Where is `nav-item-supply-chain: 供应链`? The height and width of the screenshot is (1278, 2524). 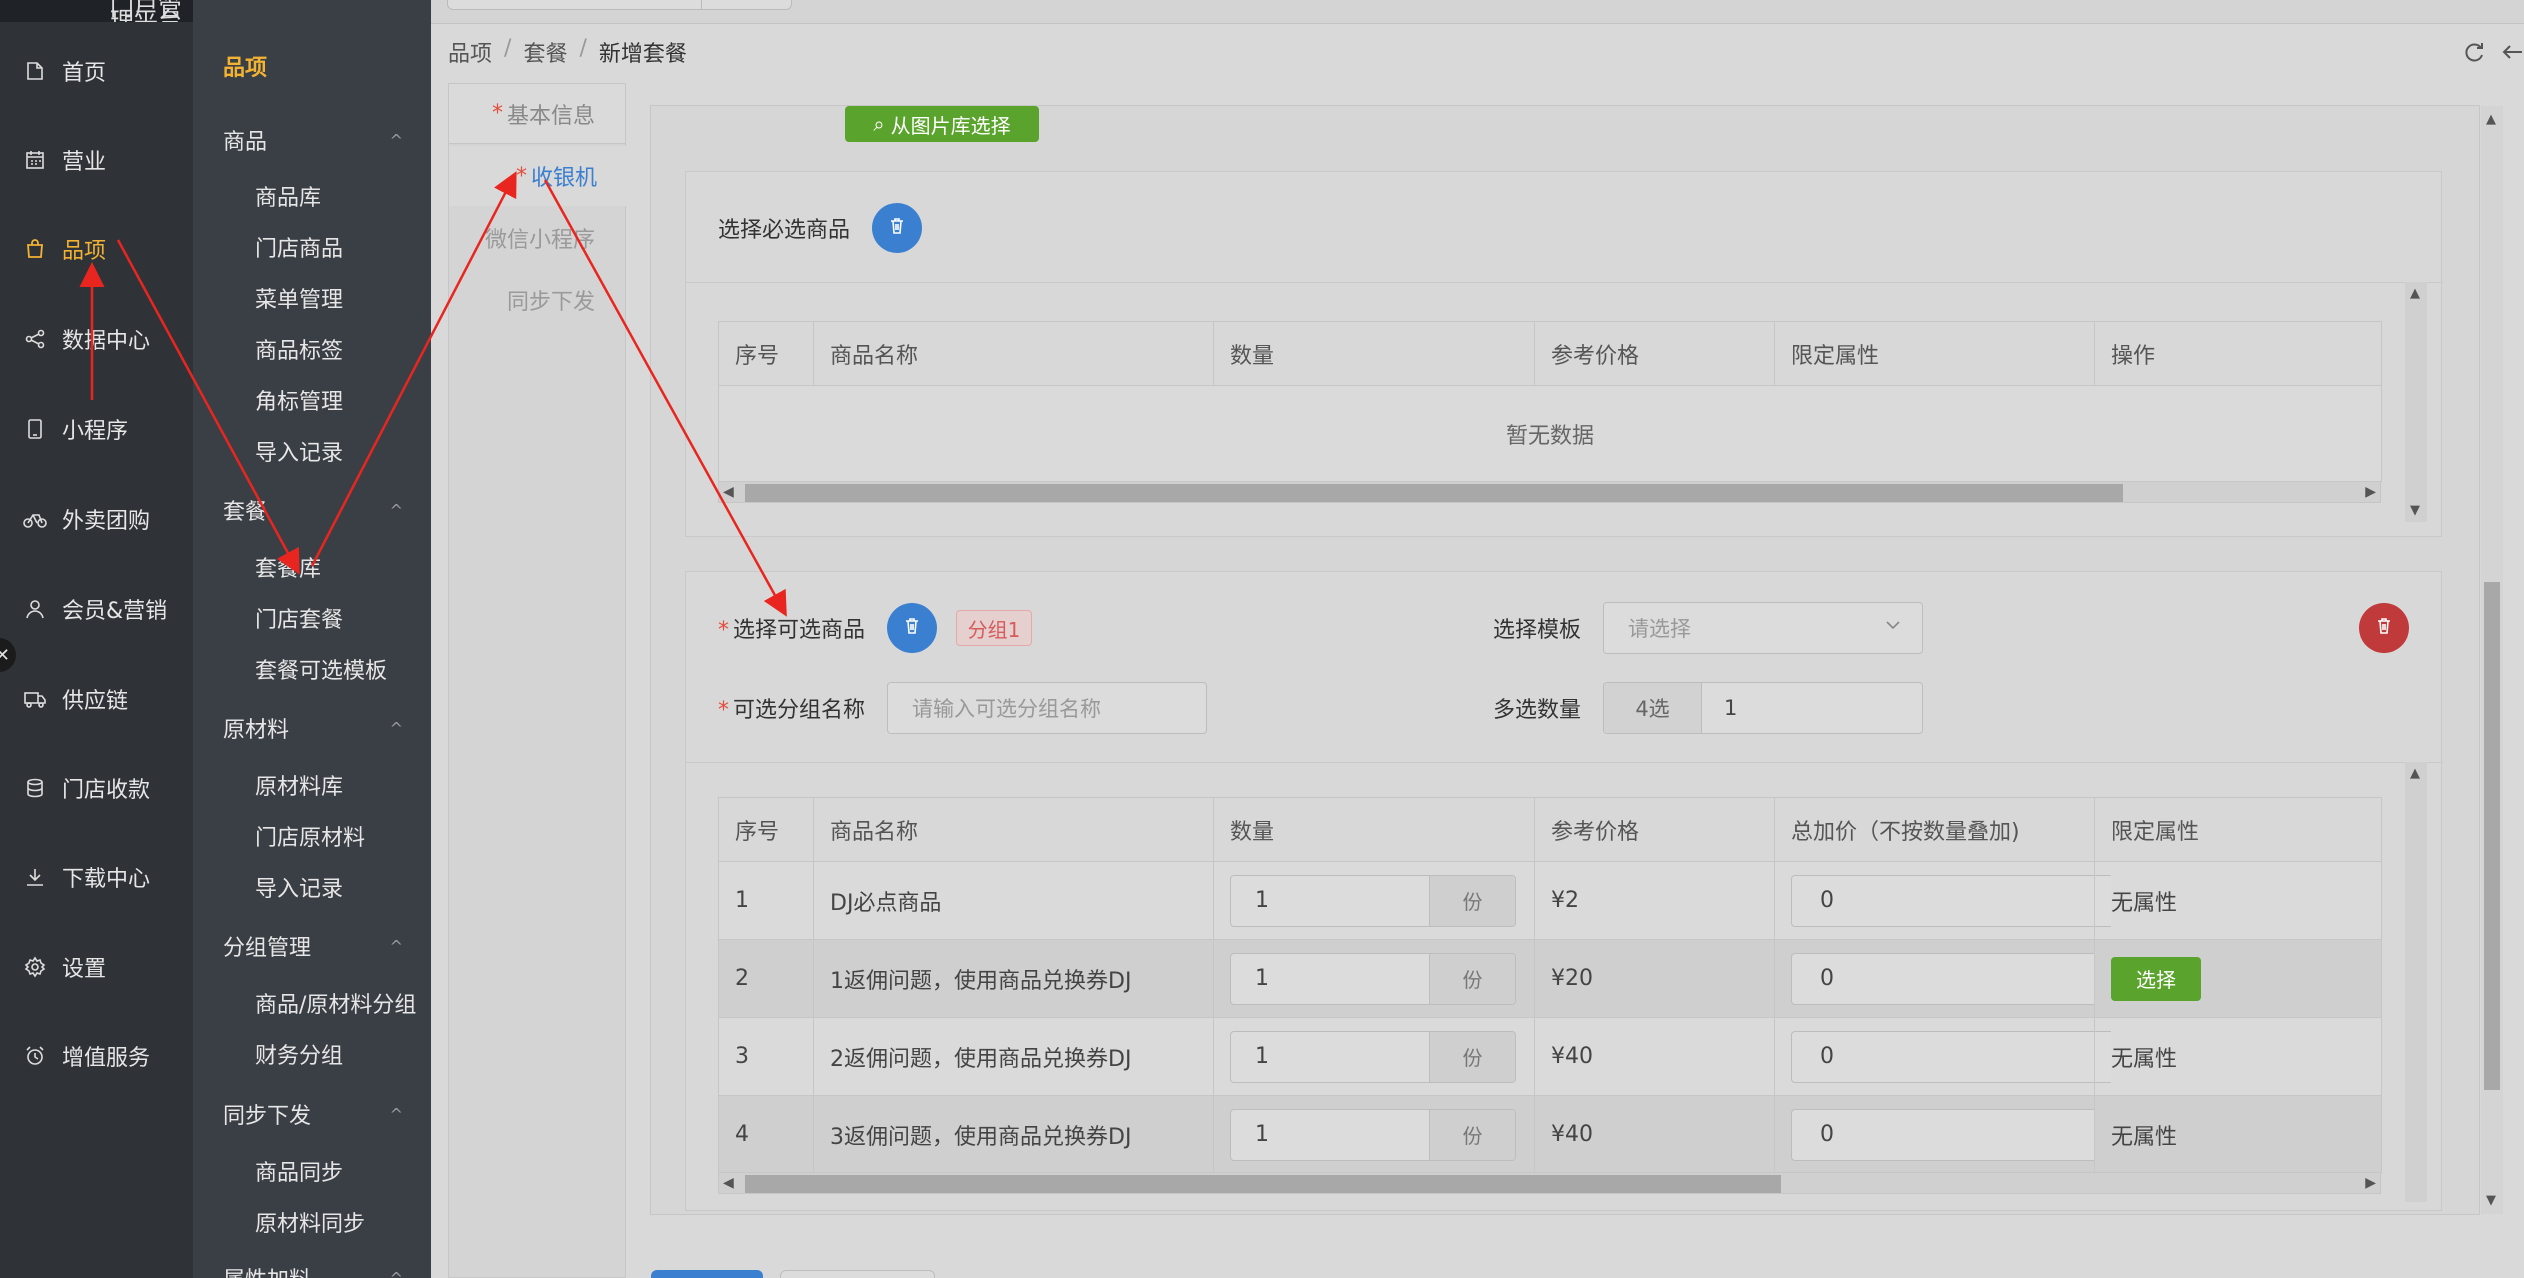 nav-item-supply-chain: 供应链 is located at coordinates (96, 699).